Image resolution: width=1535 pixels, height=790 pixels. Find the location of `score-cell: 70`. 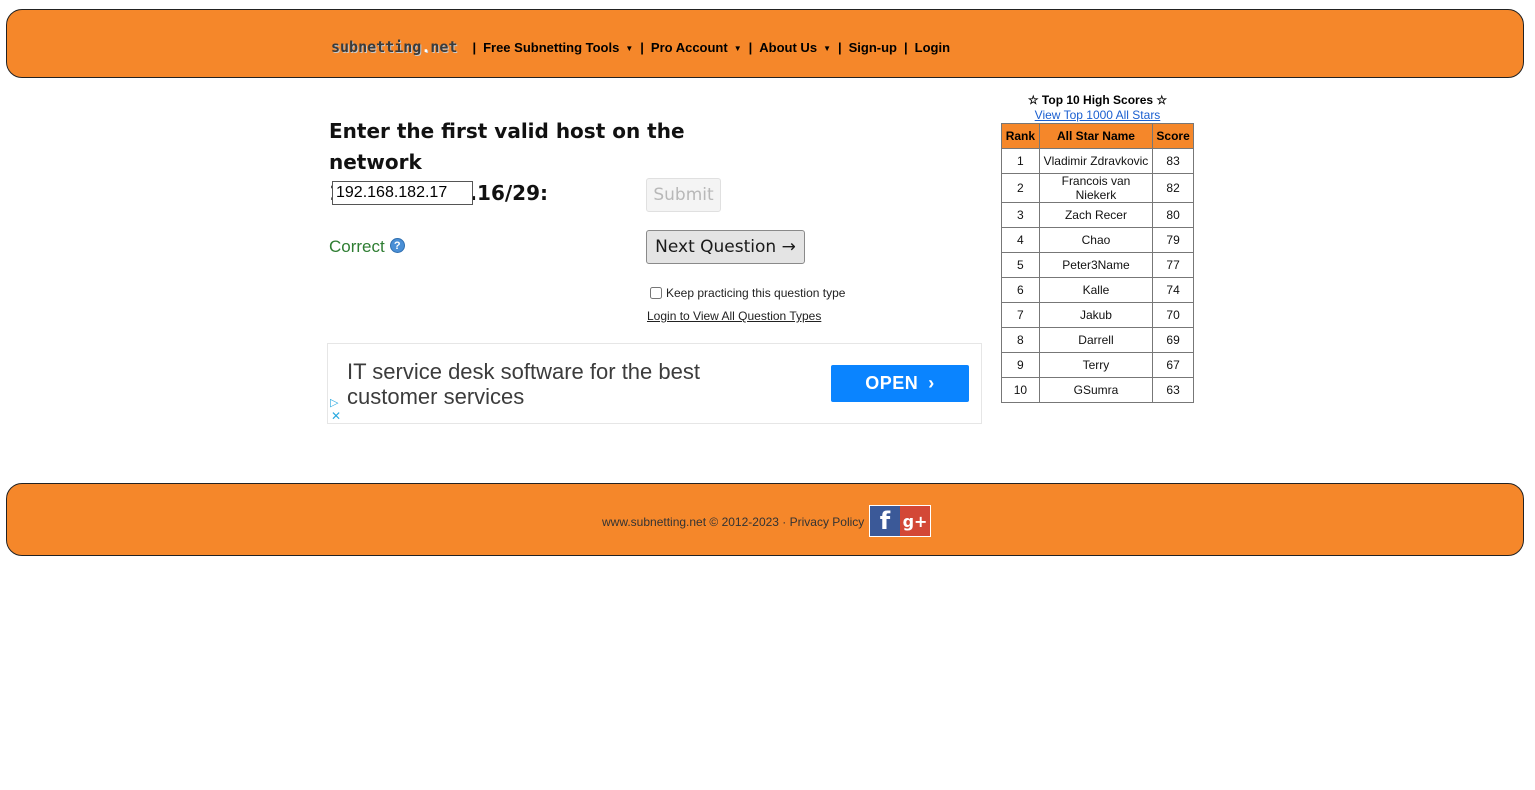

score-cell: 70 is located at coordinates (1173, 315).